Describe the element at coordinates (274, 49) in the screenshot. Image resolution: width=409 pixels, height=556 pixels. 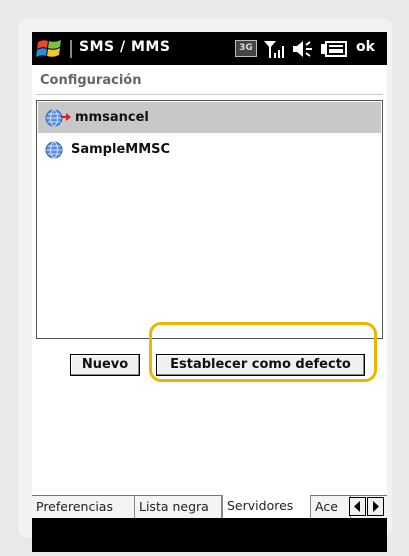
I see `signal-icon` at that location.